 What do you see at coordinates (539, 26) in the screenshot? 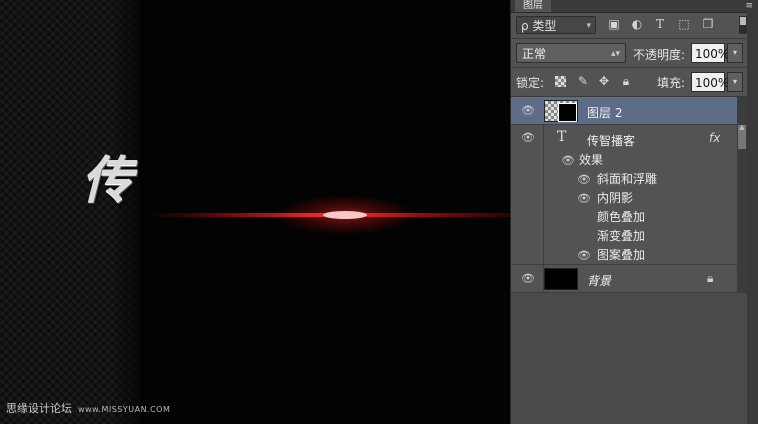
I see `filter-type-label: ρ 类型` at bounding box center [539, 26].